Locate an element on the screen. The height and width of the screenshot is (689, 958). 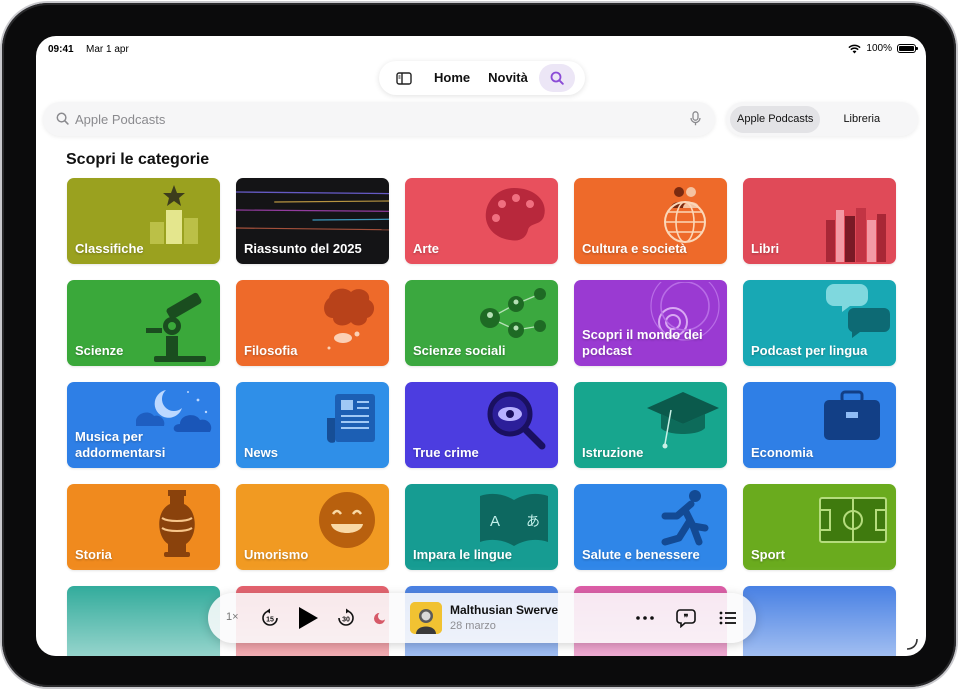
category-label: Musica per addormentarsi is located at coordinates (120, 444).